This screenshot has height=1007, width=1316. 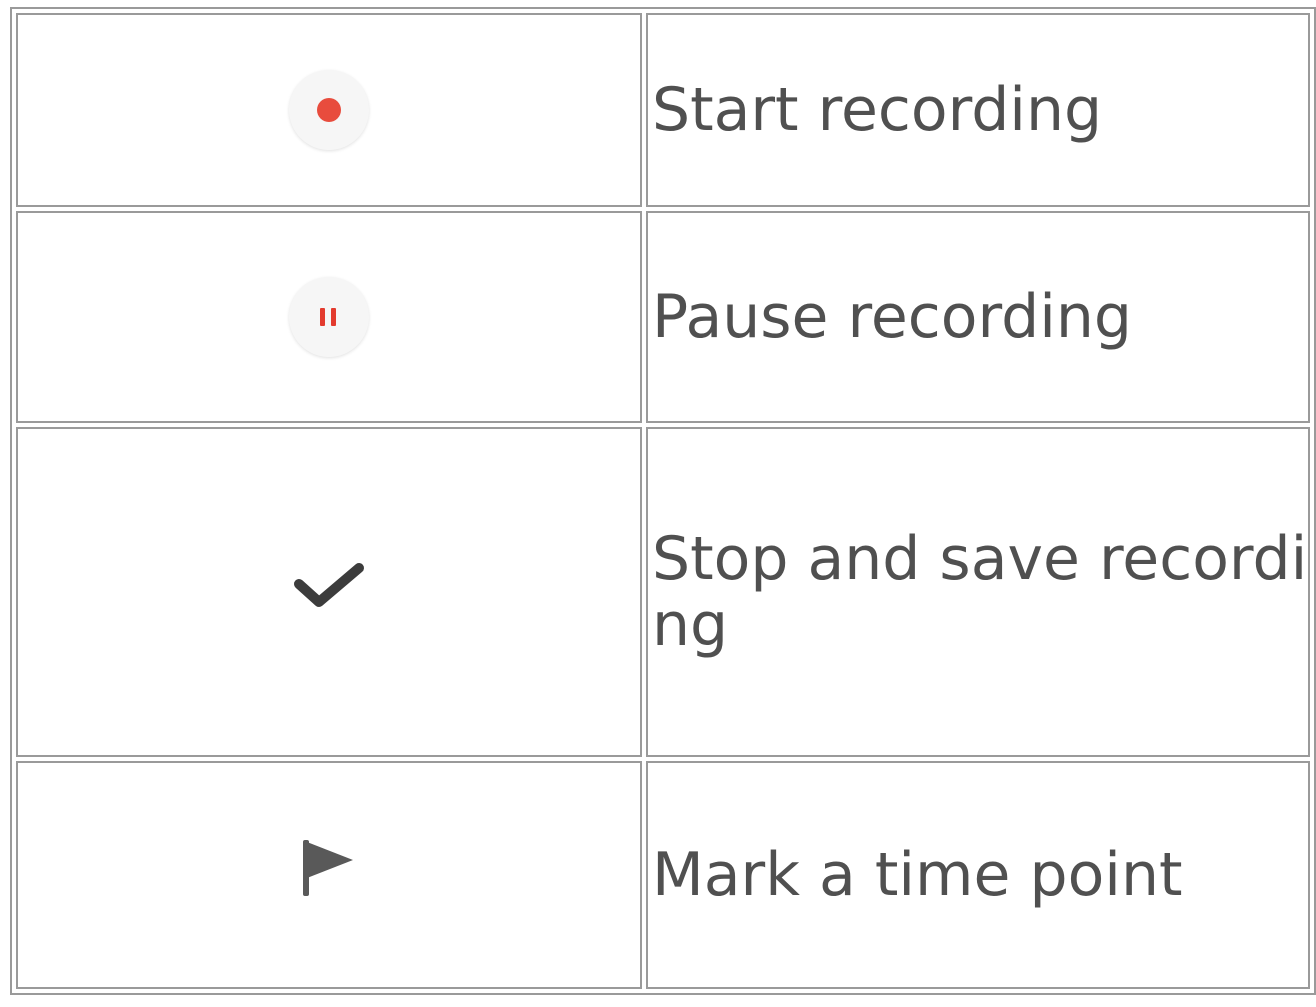 I want to click on record-dot, so click(x=329, y=110).